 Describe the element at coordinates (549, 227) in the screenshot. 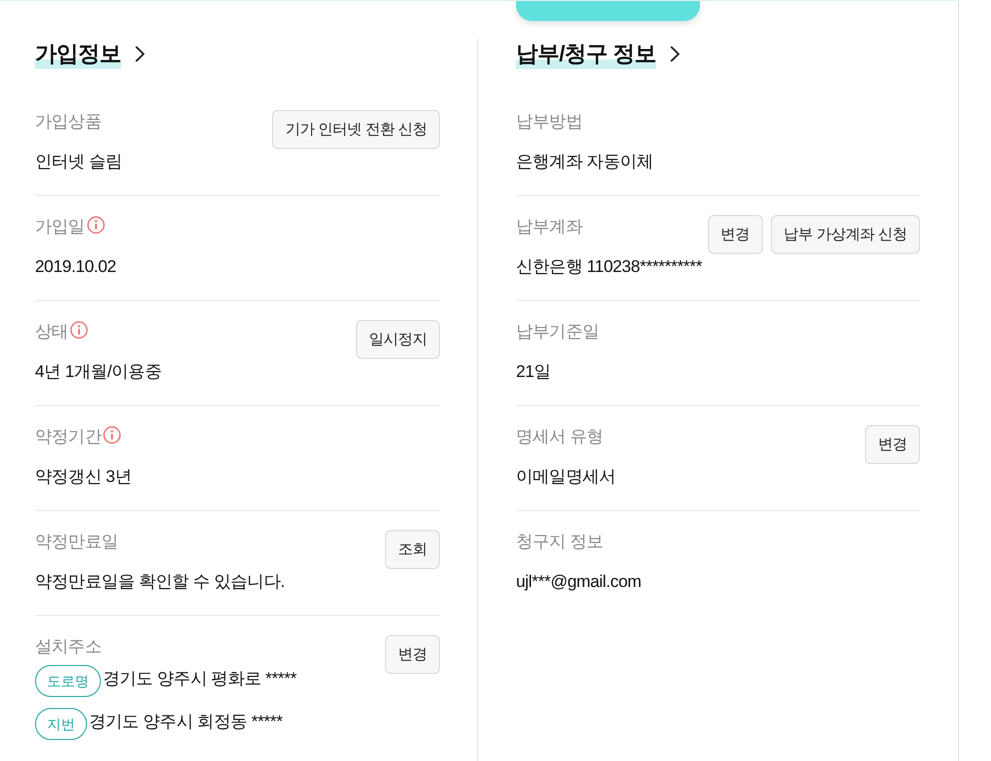

I see `field-label: 납부계좌` at that location.